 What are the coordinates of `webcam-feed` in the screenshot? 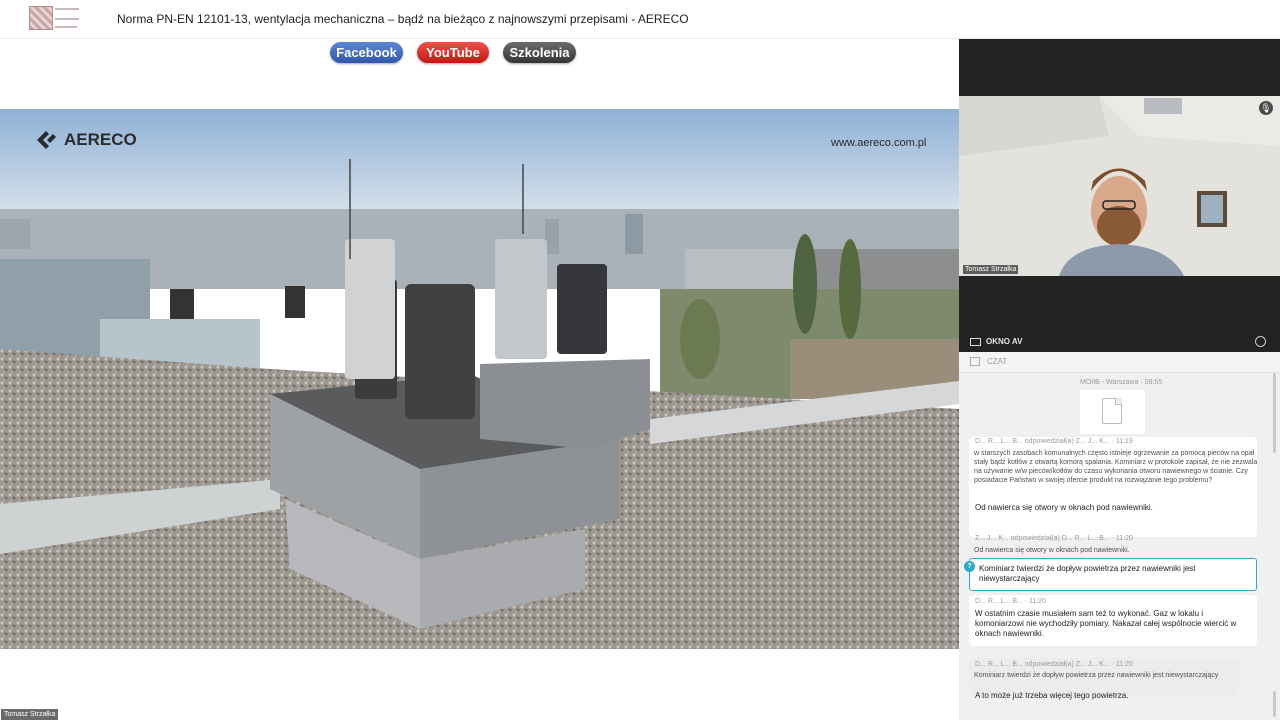 It's located at (1119, 186).